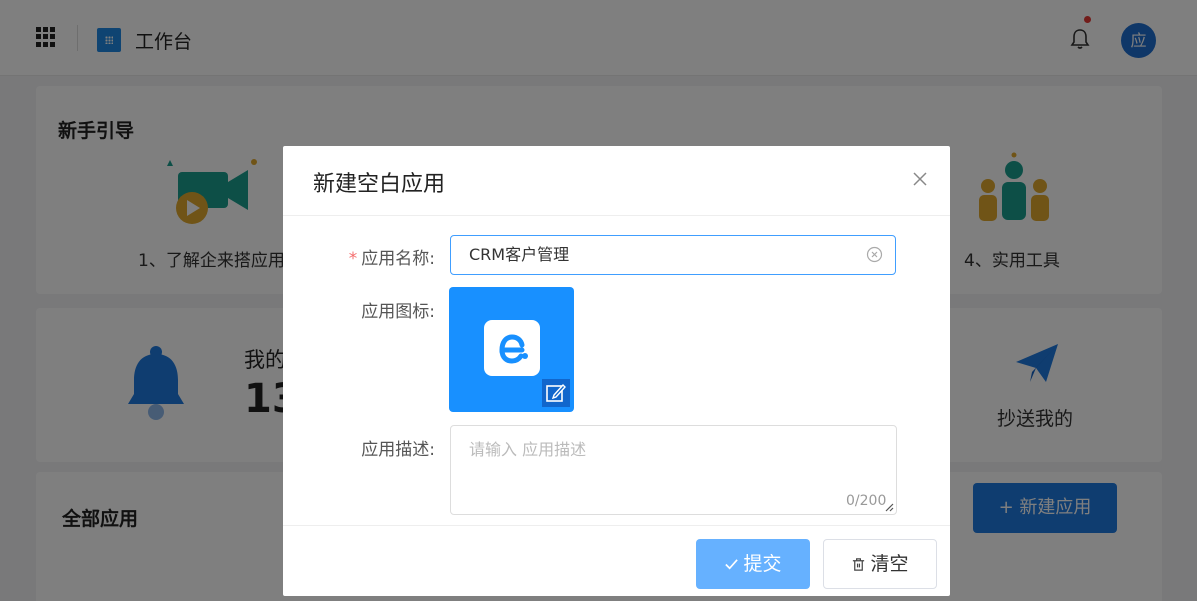 This screenshot has width=1197, height=601. Describe the element at coordinates (616, 215) in the screenshot. I see `dialog-header-divider` at that location.